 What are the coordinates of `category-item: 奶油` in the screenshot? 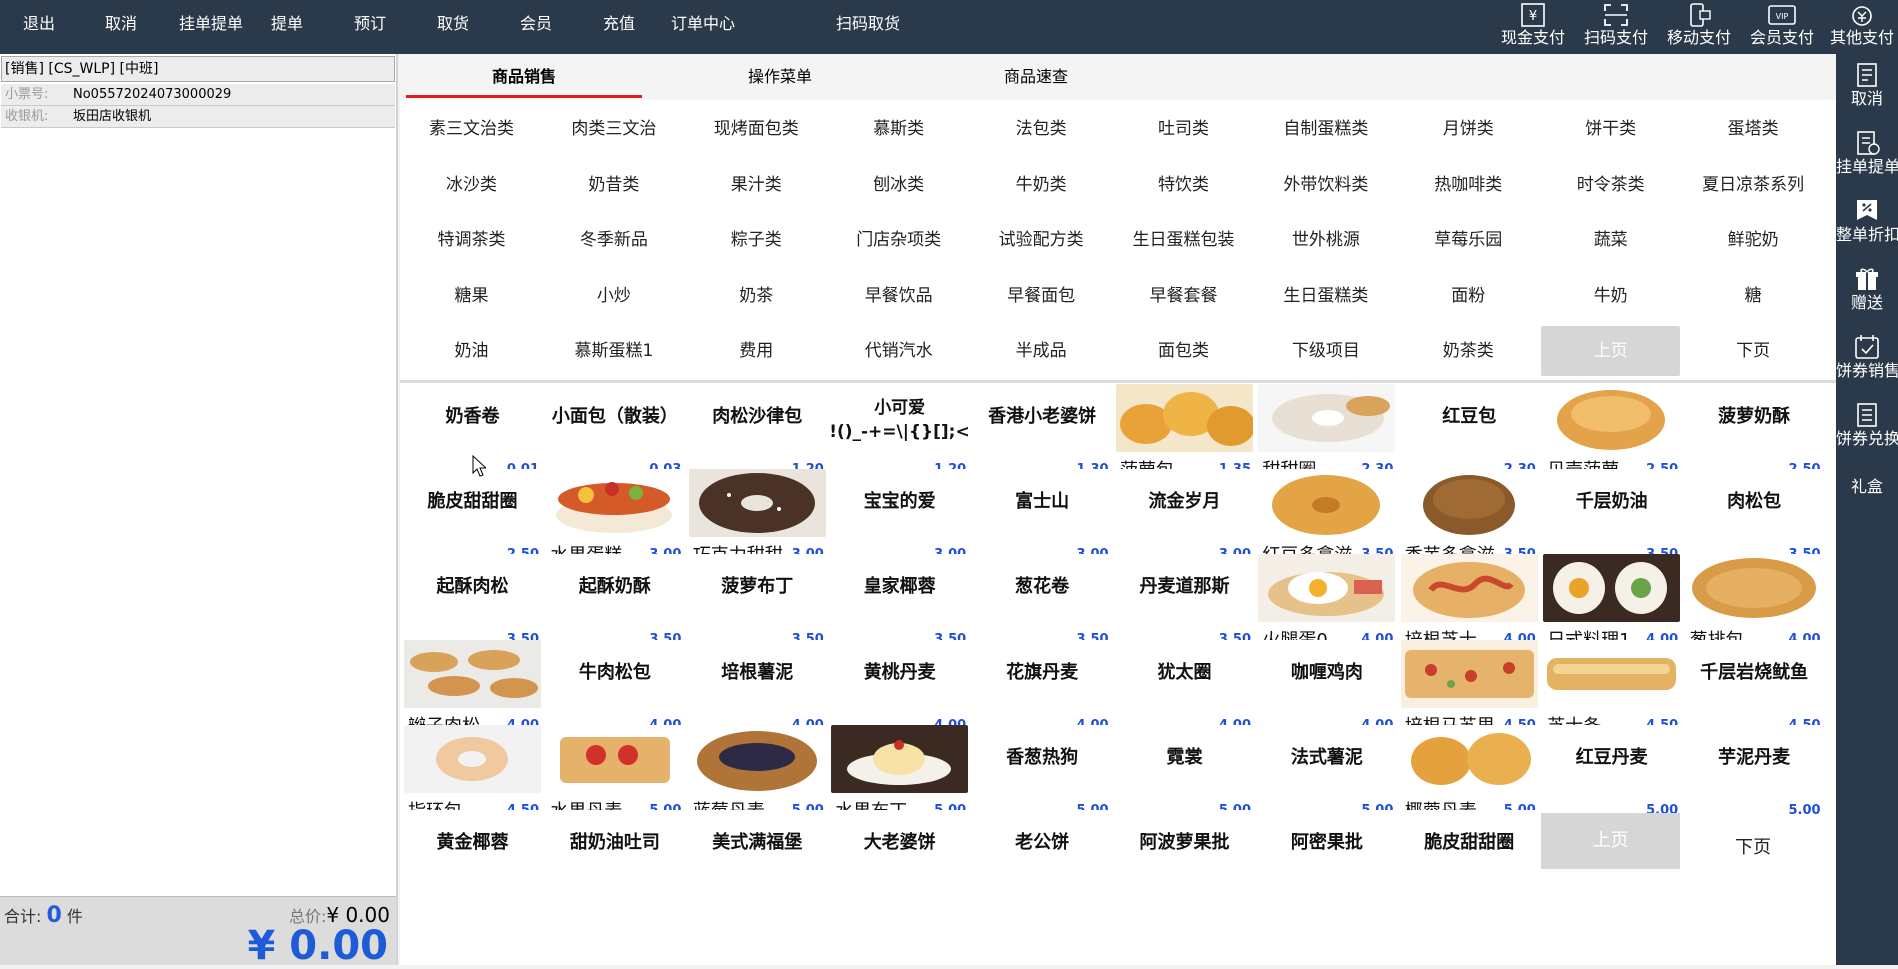 It's located at (471, 351).